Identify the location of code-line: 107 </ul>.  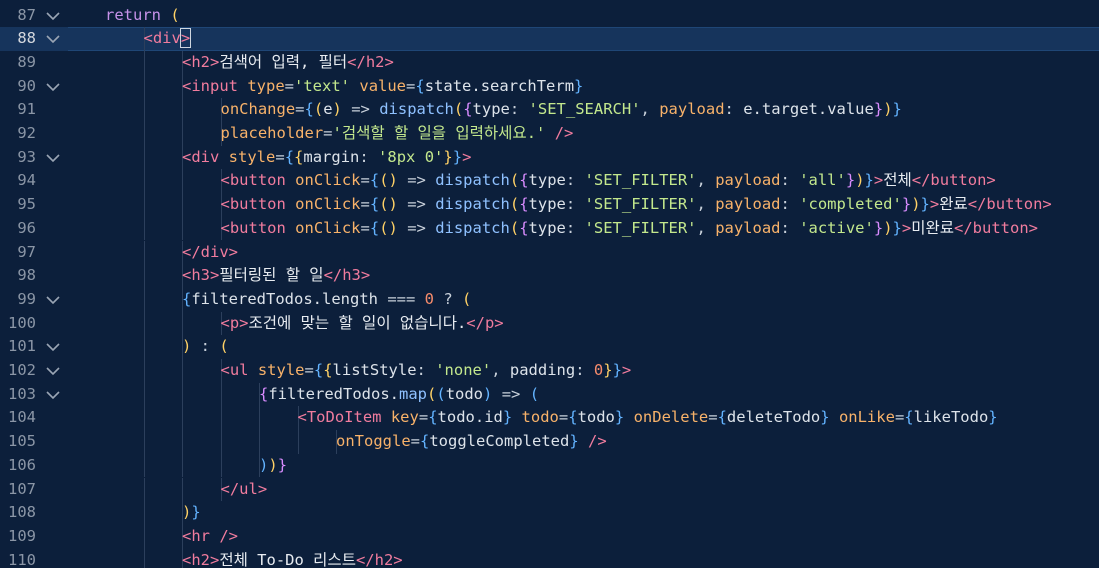
(549, 489).